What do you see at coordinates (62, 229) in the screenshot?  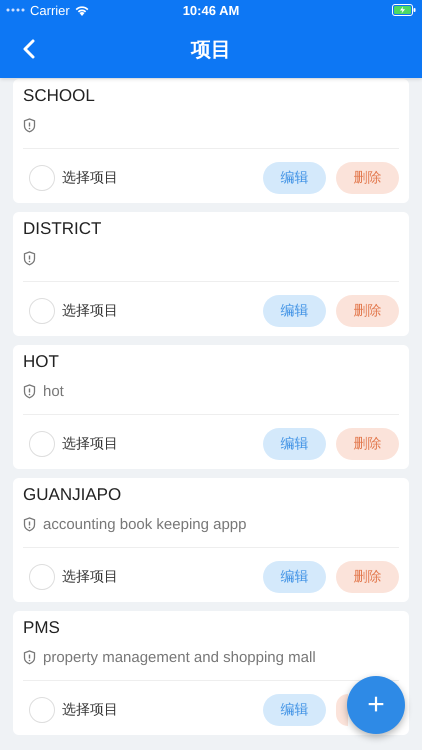 I see `project-name: DISTRICT` at bounding box center [62, 229].